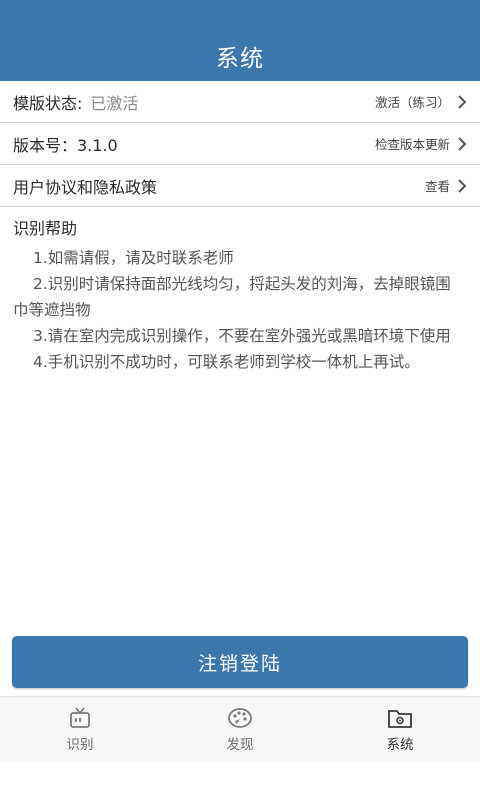 This screenshot has height=800, width=480. I want to click on tab-recognize-label: 识别, so click(80, 745).